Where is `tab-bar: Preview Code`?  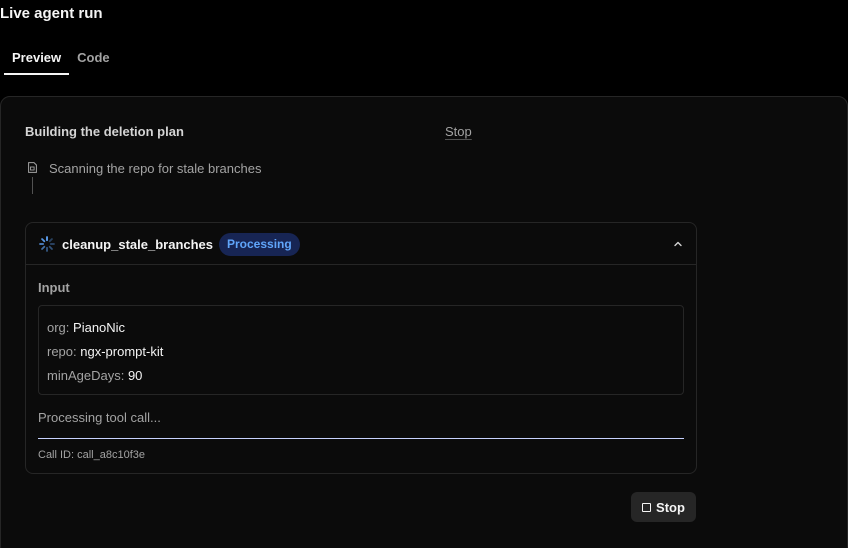 tab-bar: Preview Code is located at coordinates (61, 62).